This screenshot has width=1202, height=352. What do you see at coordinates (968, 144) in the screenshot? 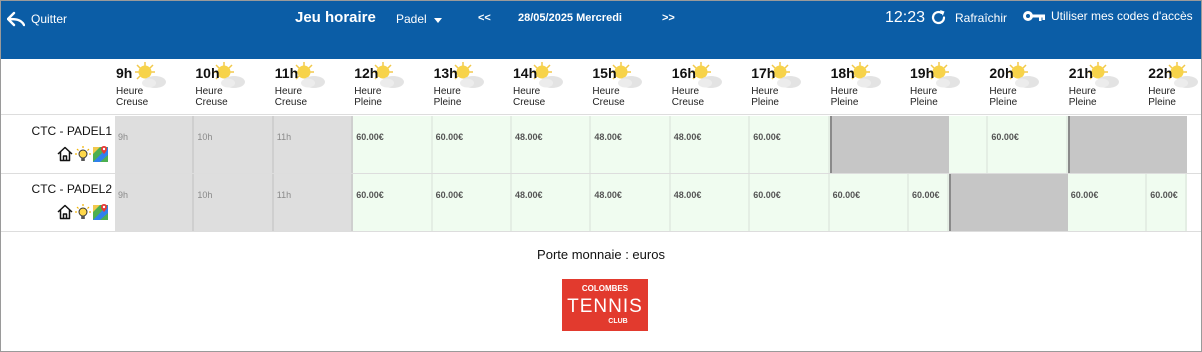
I see `available-slot` at bounding box center [968, 144].